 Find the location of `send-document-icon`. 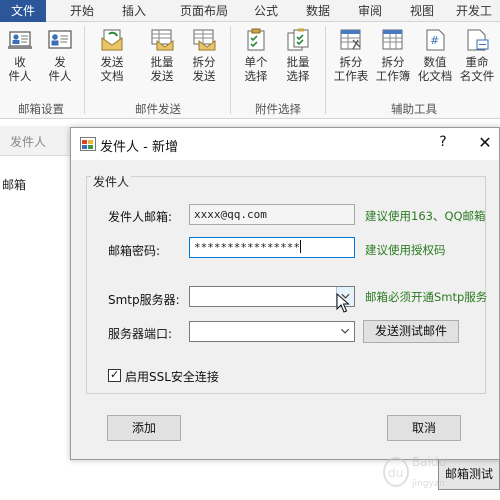

send-document-icon is located at coordinates (112, 40).